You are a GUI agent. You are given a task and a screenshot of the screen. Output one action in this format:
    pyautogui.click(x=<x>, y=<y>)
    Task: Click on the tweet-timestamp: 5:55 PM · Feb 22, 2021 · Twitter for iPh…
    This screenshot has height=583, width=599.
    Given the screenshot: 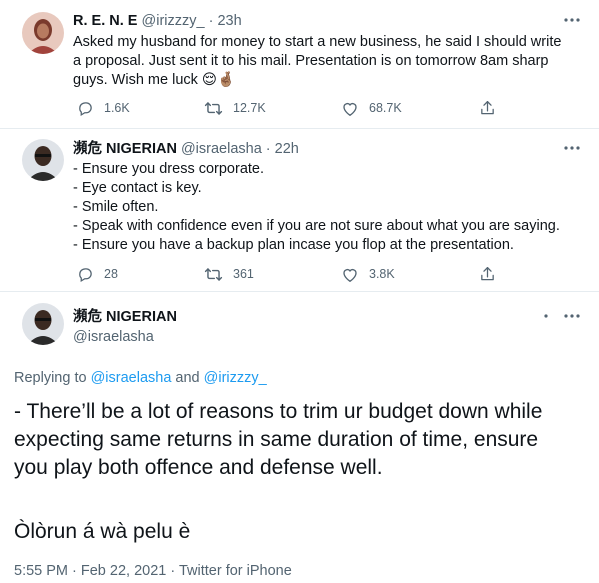 What is the action you would take?
    pyautogui.click(x=153, y=571)
    